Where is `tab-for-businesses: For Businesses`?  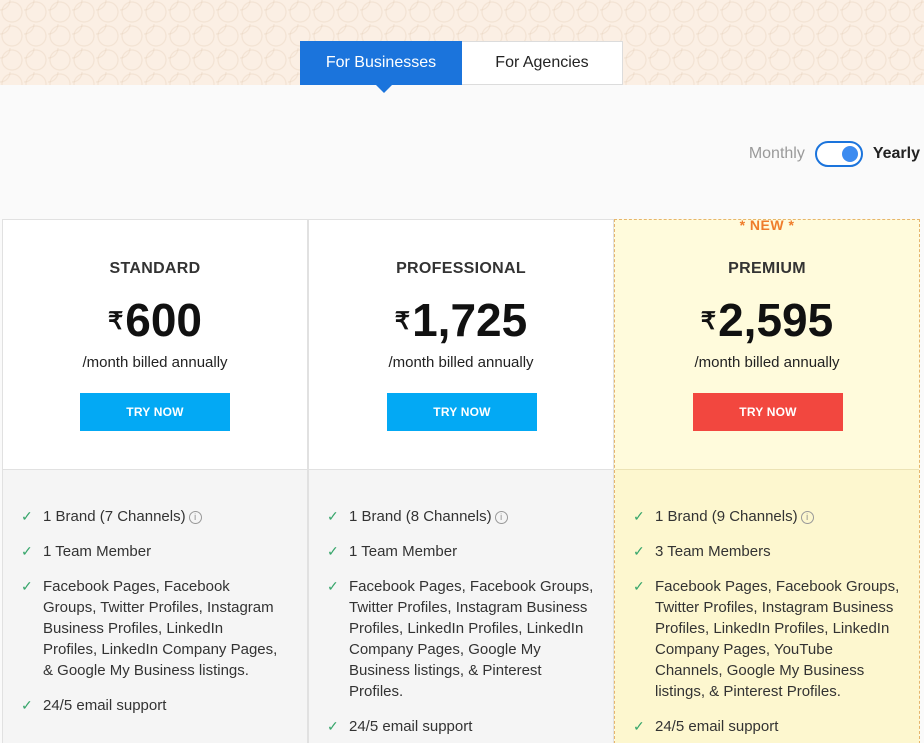
tab-for-businesses: For Businesses is located at coordinates (381, 67).